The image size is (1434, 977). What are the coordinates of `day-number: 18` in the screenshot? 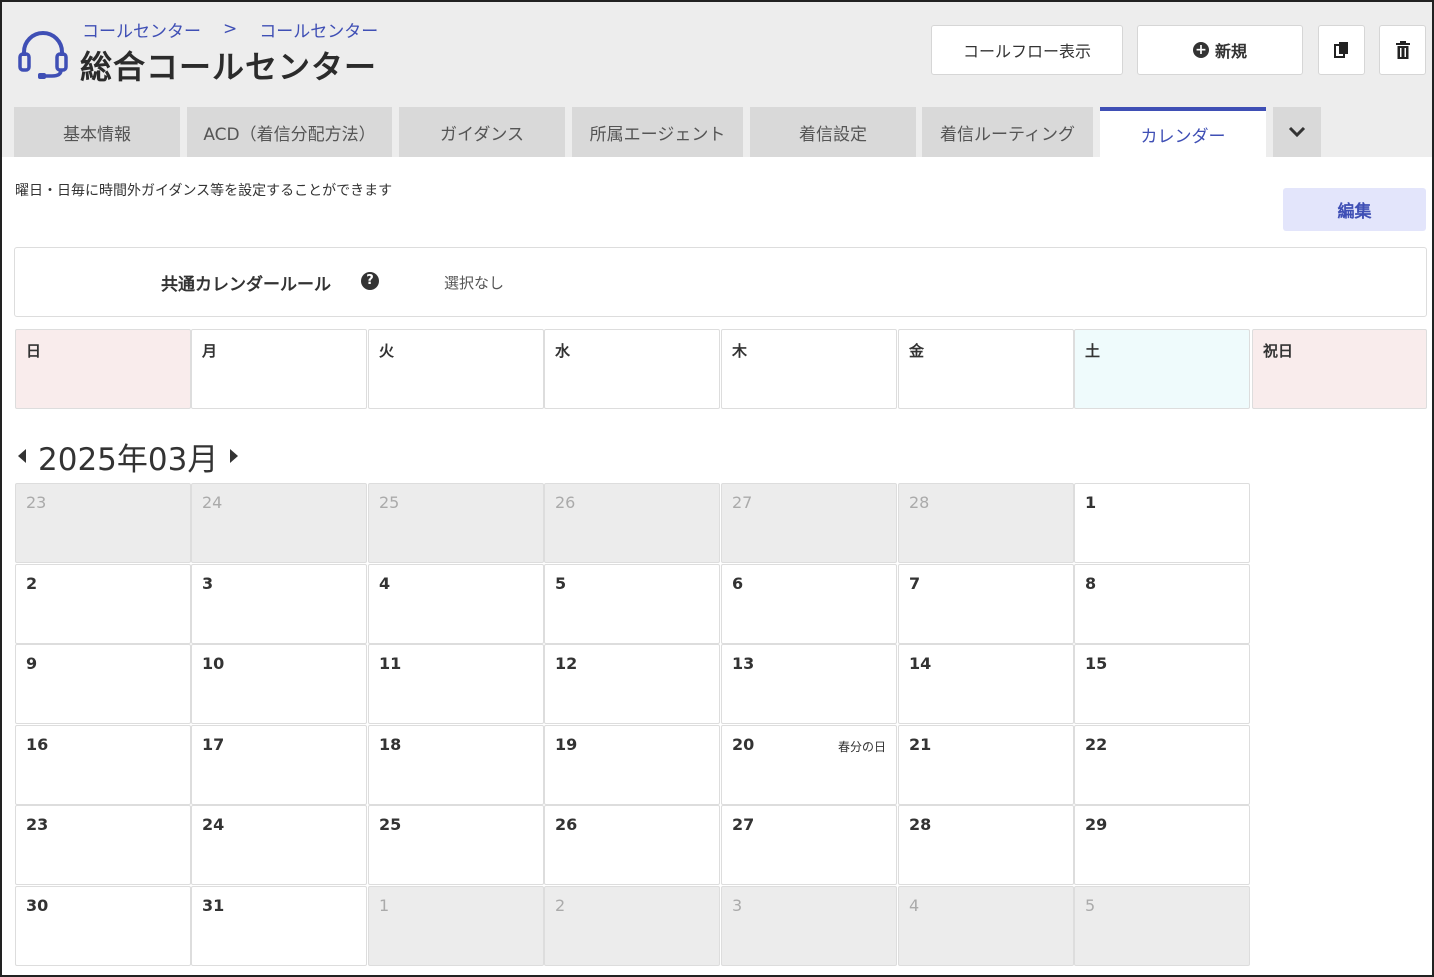 It's located at (390, 744).